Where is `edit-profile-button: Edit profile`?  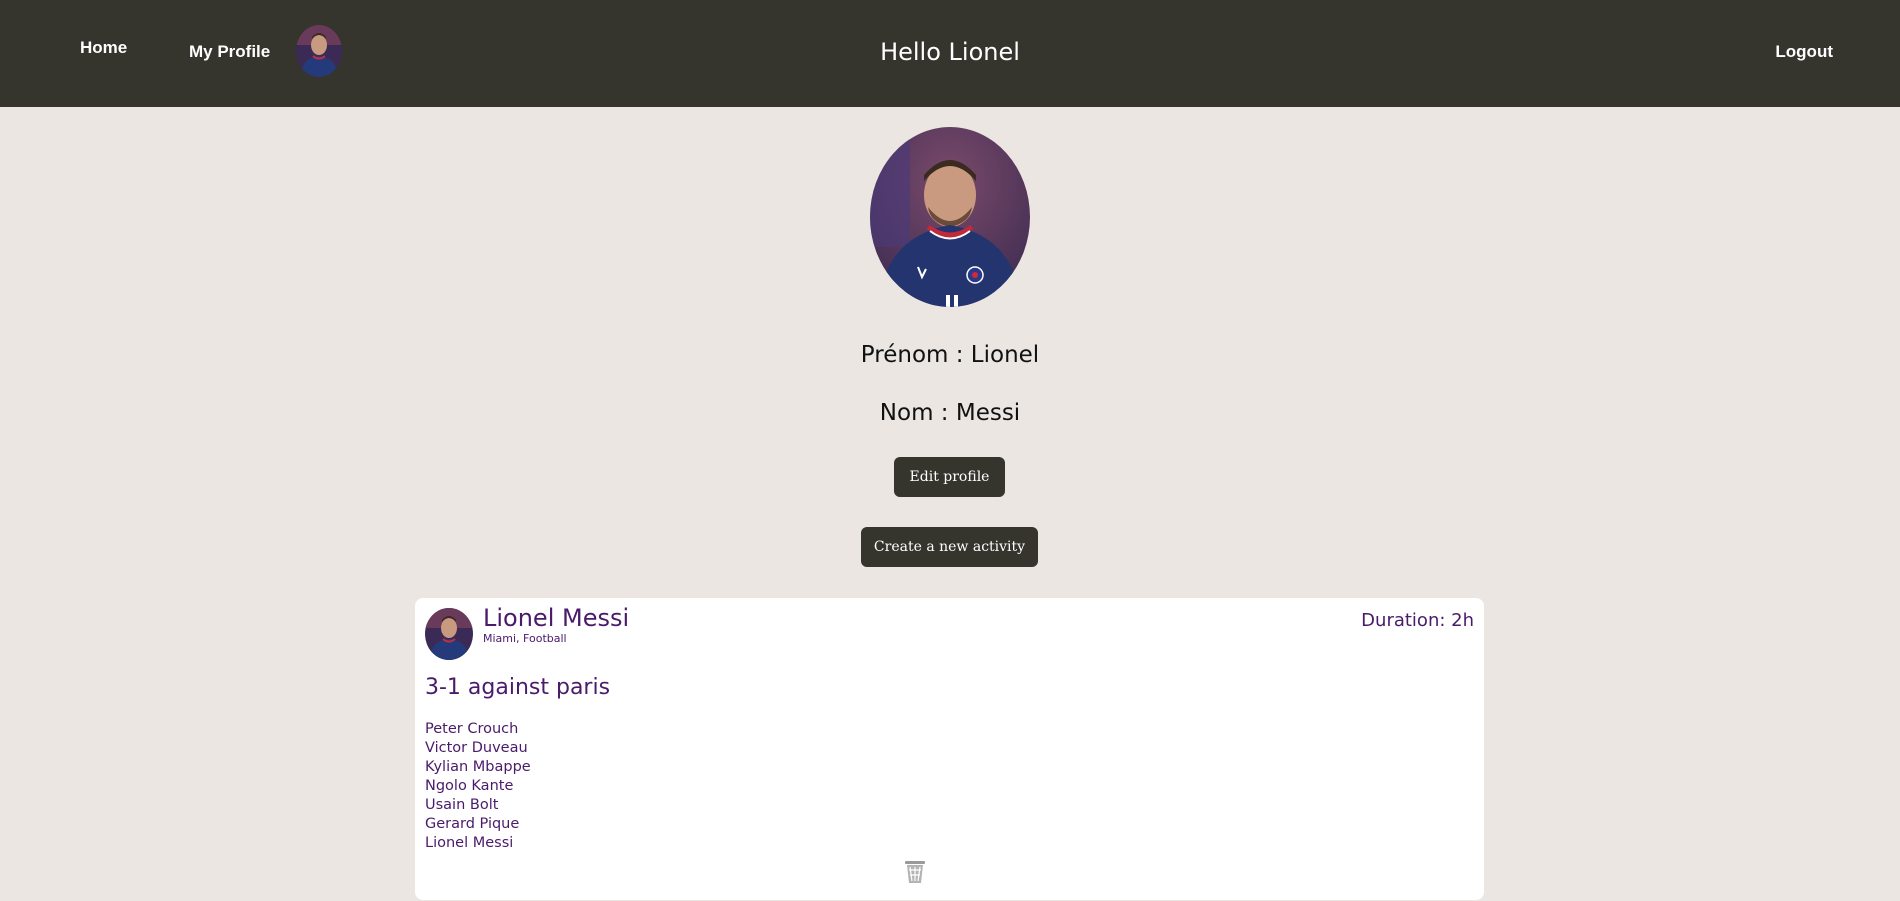 edit-profile-button: Edit profile is located at coordinates (949, 477).